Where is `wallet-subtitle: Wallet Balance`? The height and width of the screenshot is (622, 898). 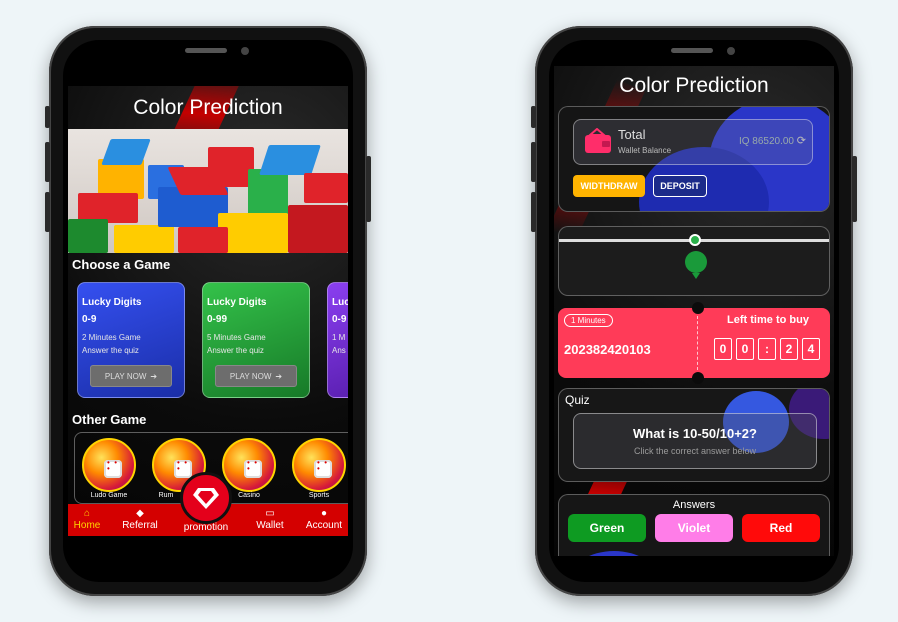 wallet-subtitle: Wallet Balance is located at coordinates (645, 150).